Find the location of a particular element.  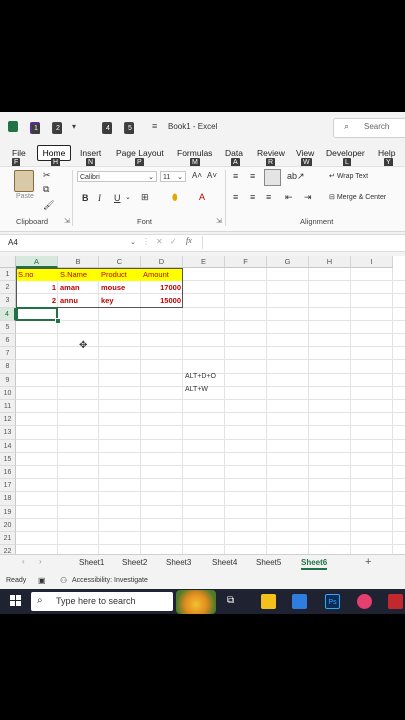

italic-icon: I is located at coordinates (99, 198).